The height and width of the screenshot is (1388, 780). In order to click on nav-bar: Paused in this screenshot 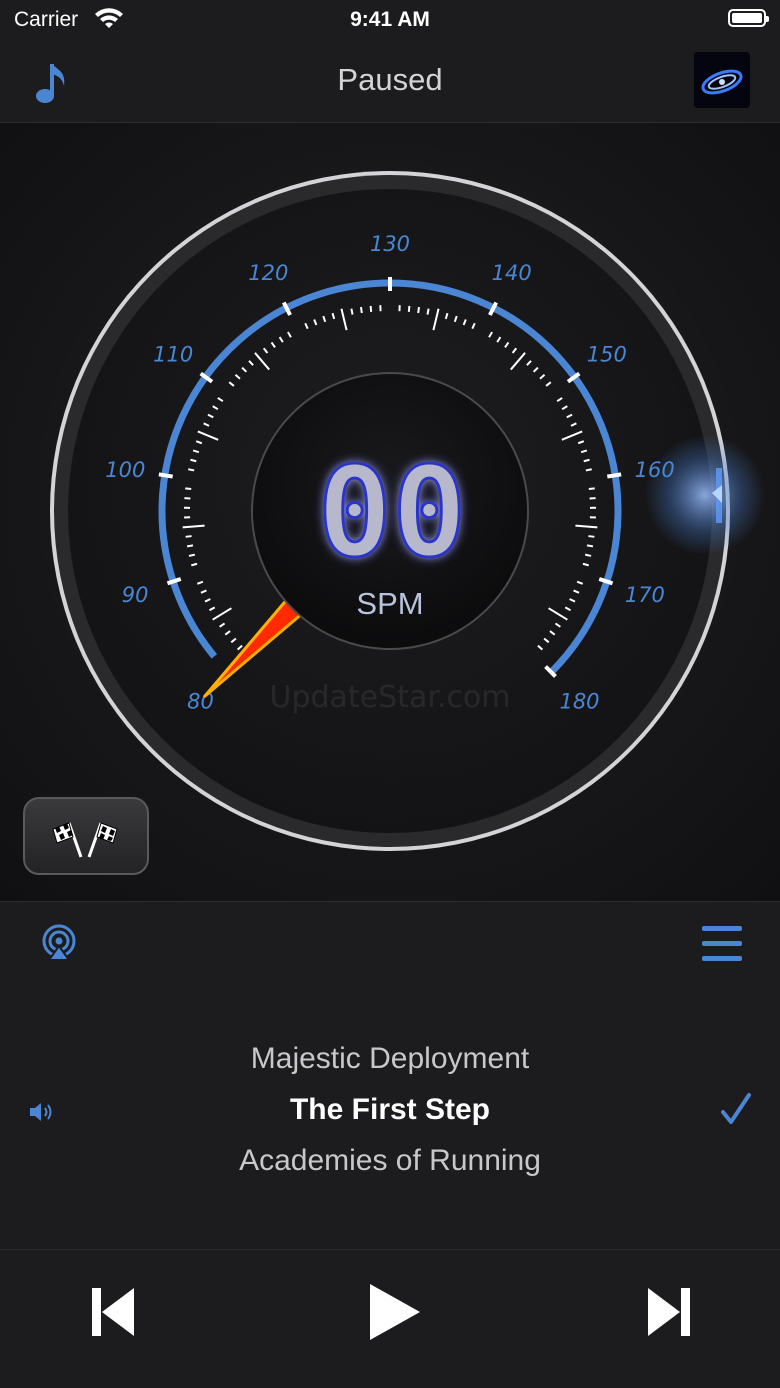, I will do `click(390, 83)`.